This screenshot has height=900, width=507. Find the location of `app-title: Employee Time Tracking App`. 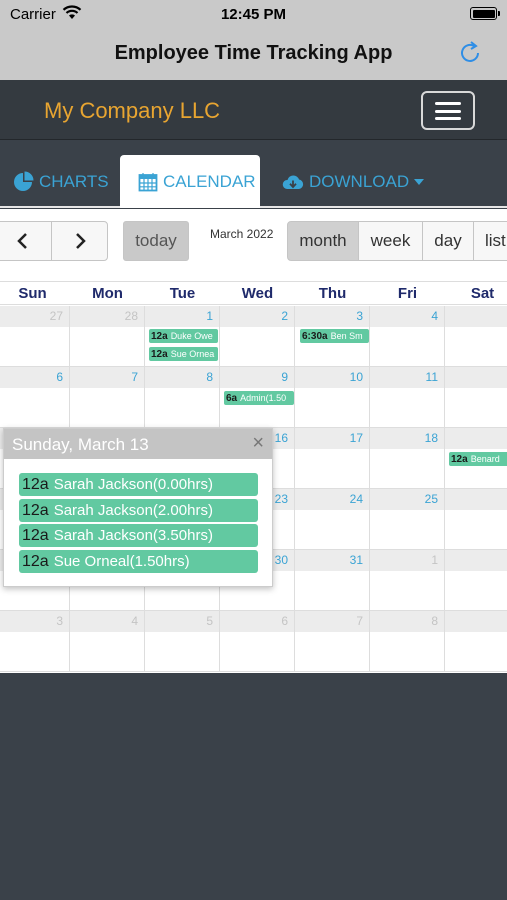

app-title: Employee Time Tracking App is located at coordinates (253, 53).